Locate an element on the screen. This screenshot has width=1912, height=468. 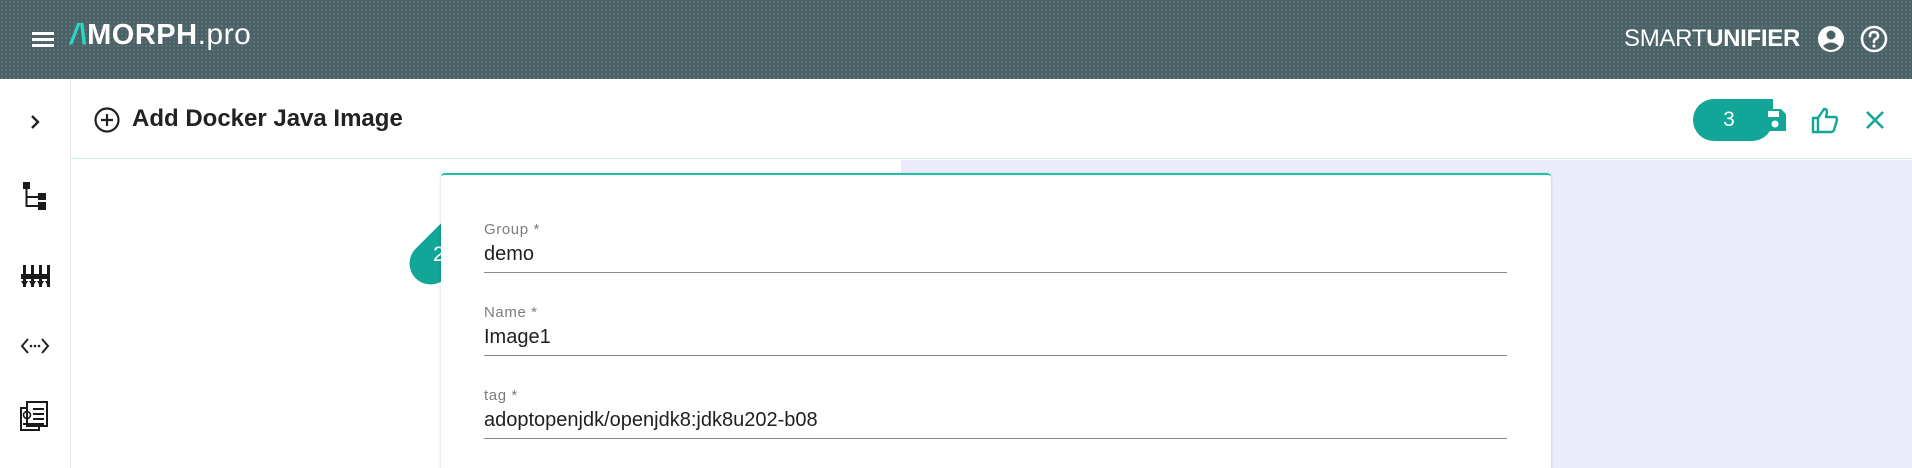
name-field-label: Name * is located at coordinates (511, 312).